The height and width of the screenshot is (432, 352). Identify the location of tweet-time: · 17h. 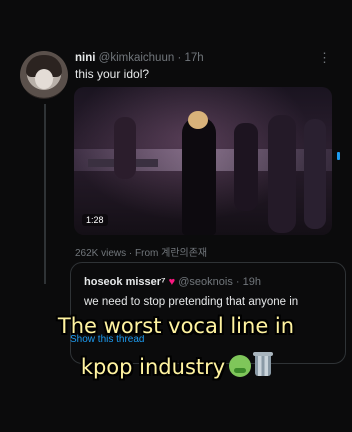
(190, 58).